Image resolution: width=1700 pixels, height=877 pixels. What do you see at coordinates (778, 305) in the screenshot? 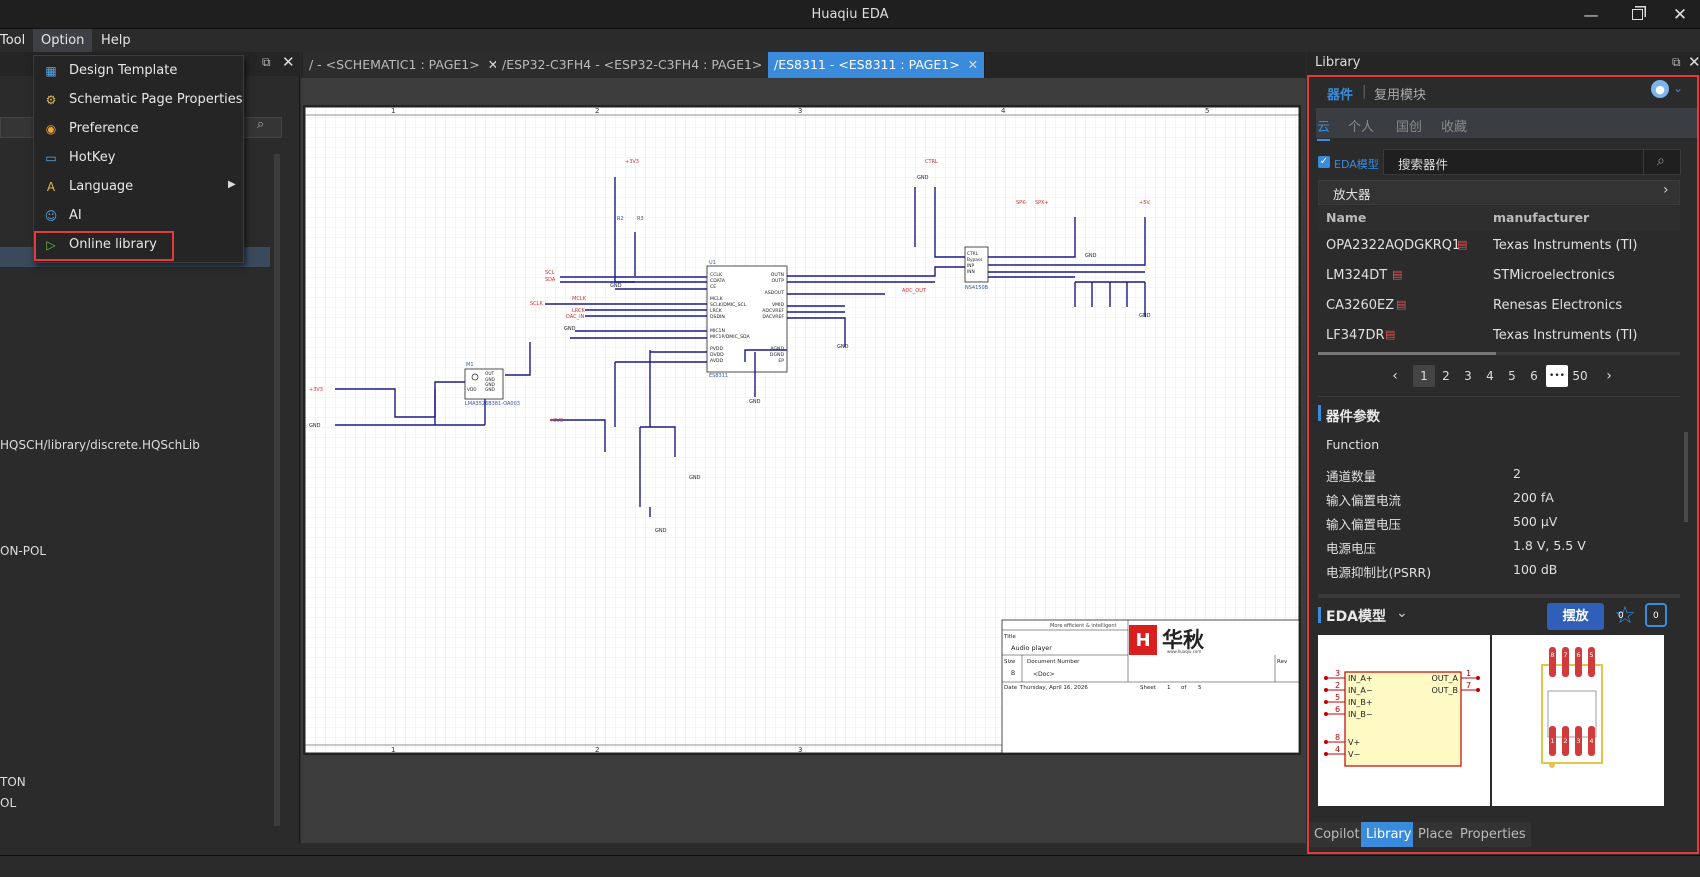
I see `svg-text: VMID` at bounding box center [778, 305].